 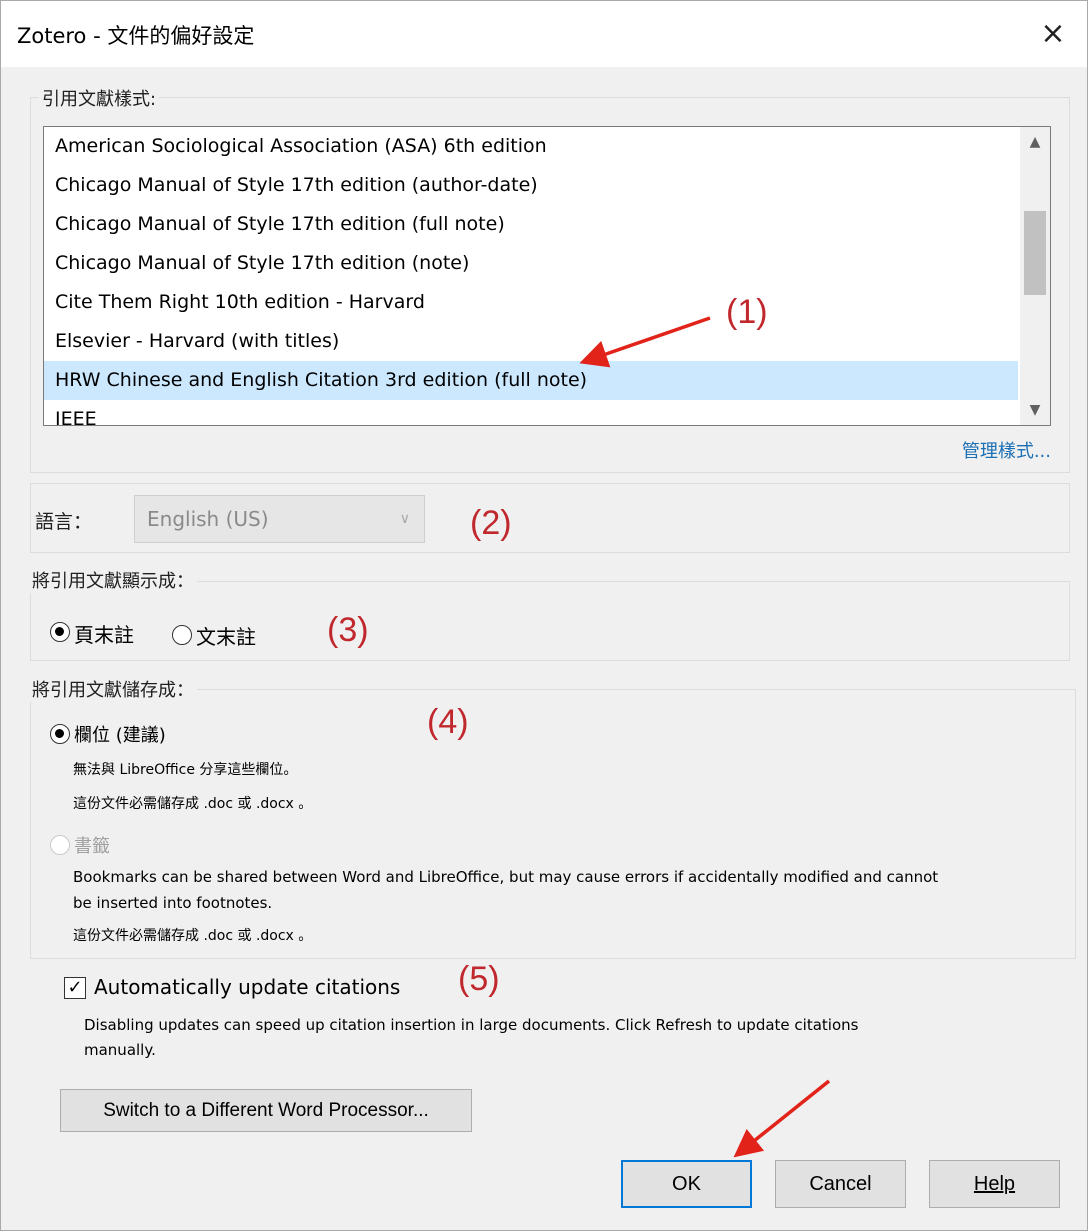 What do you see at coordinates (1035, 253) in the screenshot?
I see `scroll-thumb` at bounding box center [1035, 253].